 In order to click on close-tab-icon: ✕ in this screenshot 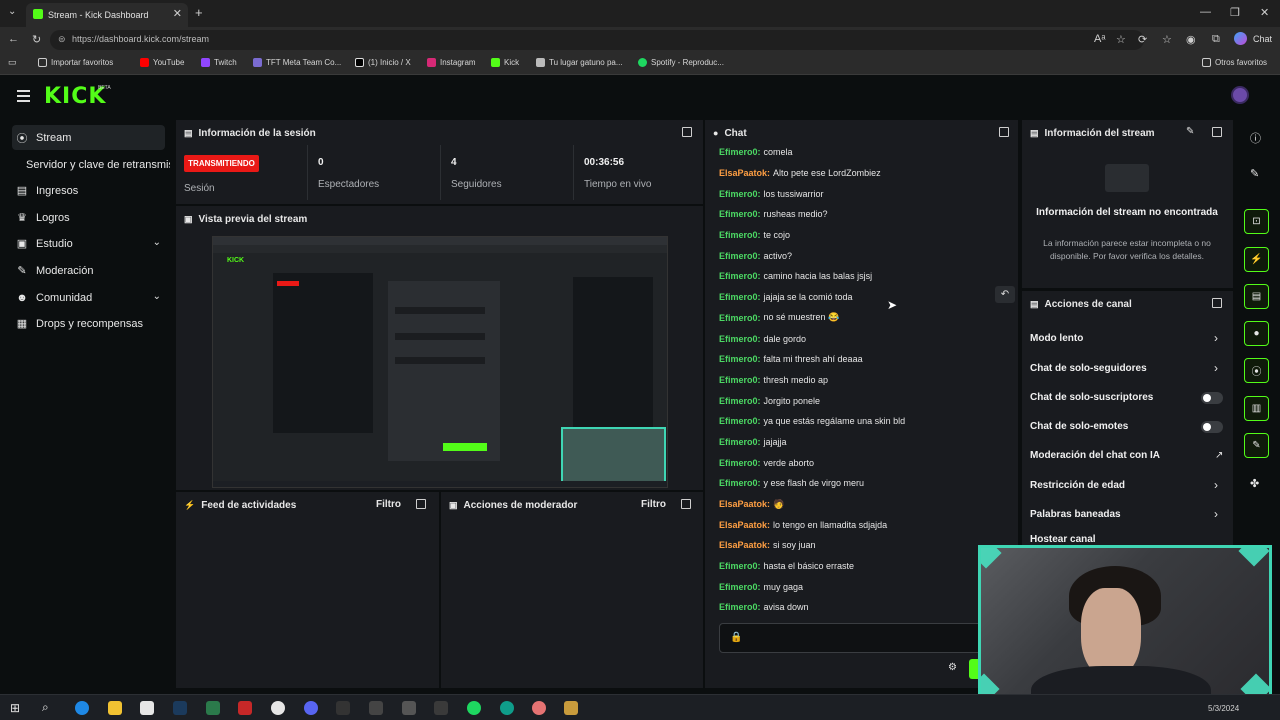, I will do `click(177, 13)`.